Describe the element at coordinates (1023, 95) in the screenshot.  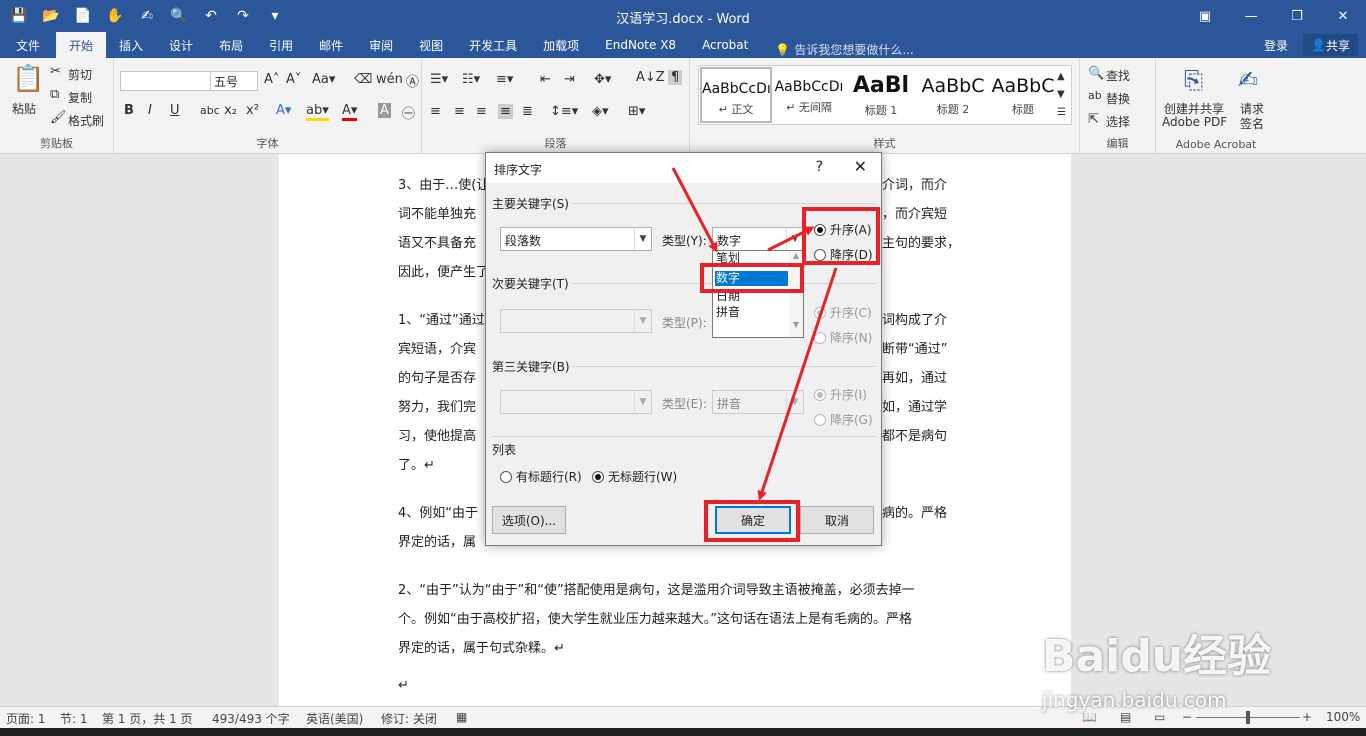
I see `style-title: AaBbC 标题` at that location.